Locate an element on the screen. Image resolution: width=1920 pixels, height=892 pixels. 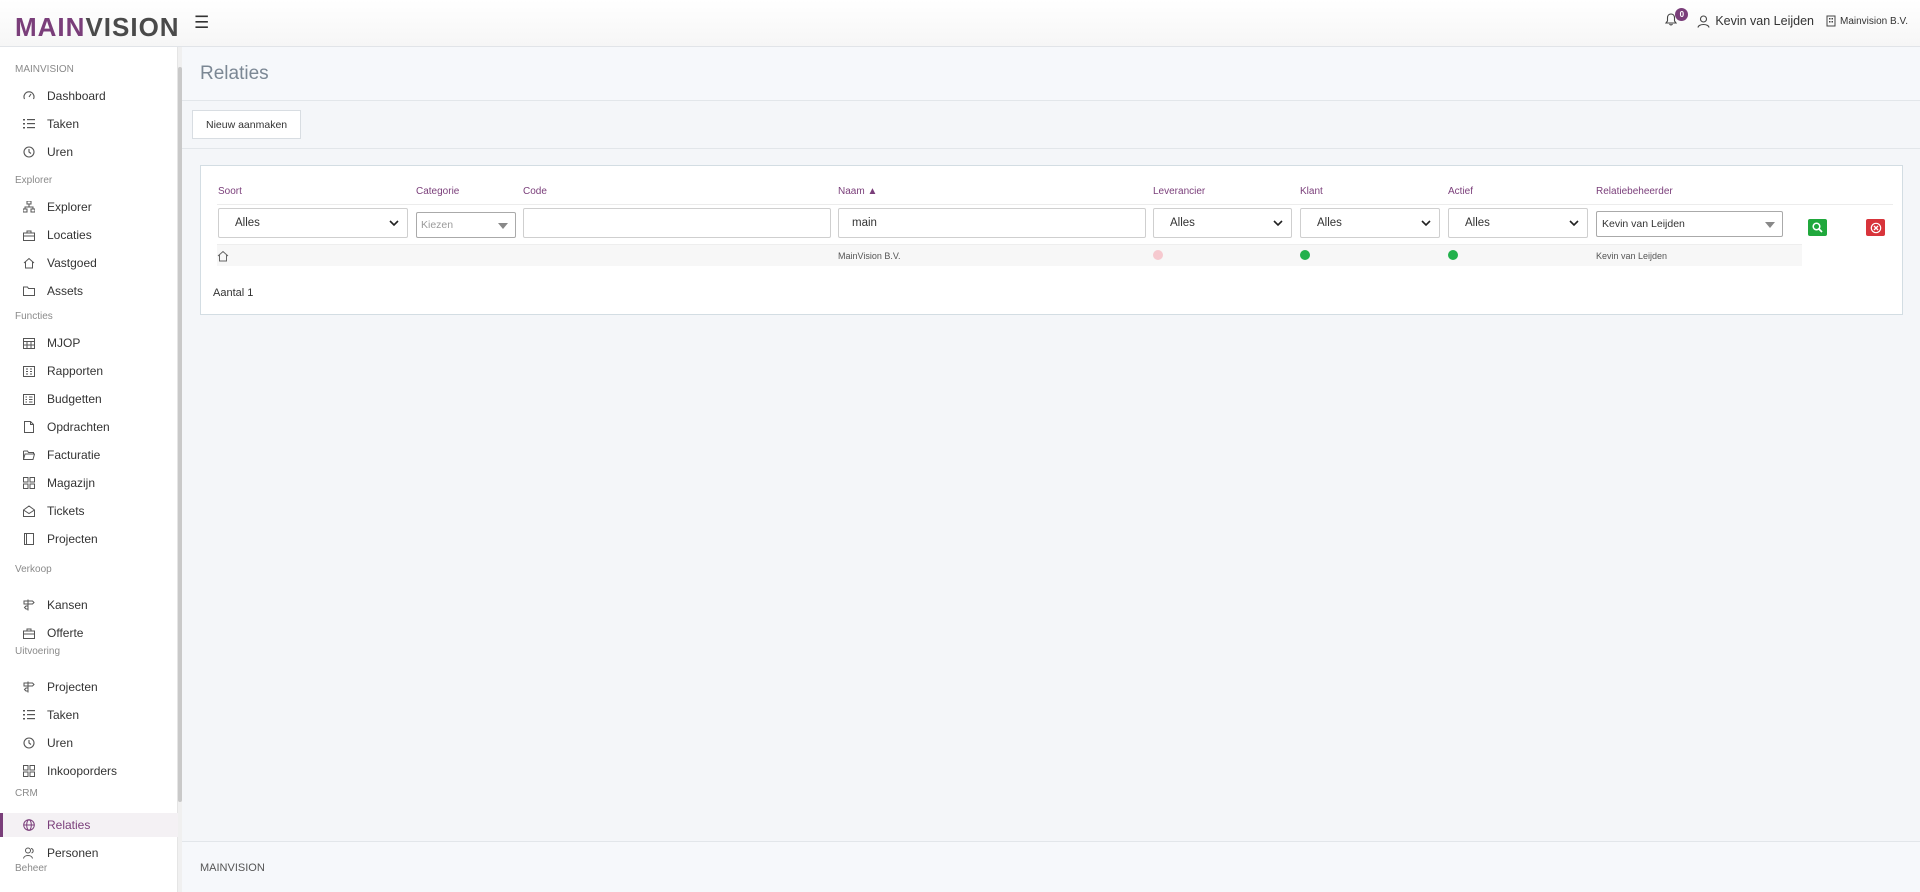
sidebar-scrollbar-thumb is located at coordinates (180, 434).